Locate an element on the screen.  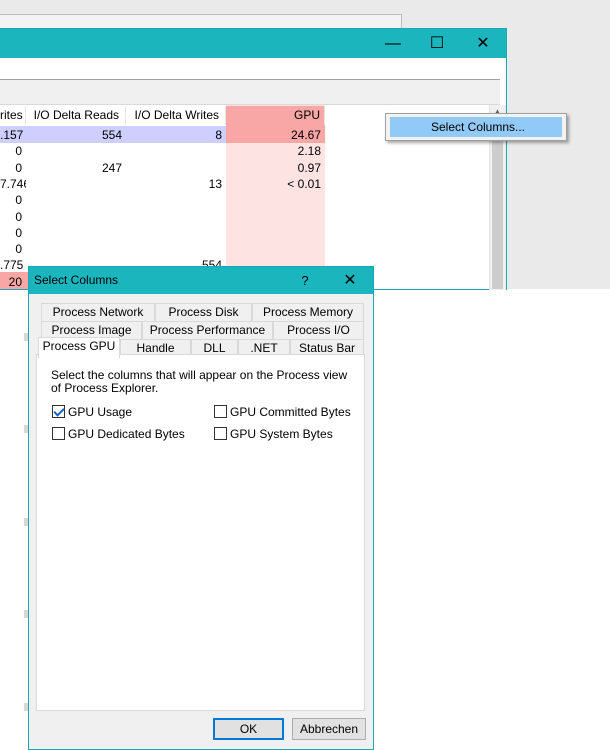
cancel-button: Abbrechen is located at coordinates (329, 729).